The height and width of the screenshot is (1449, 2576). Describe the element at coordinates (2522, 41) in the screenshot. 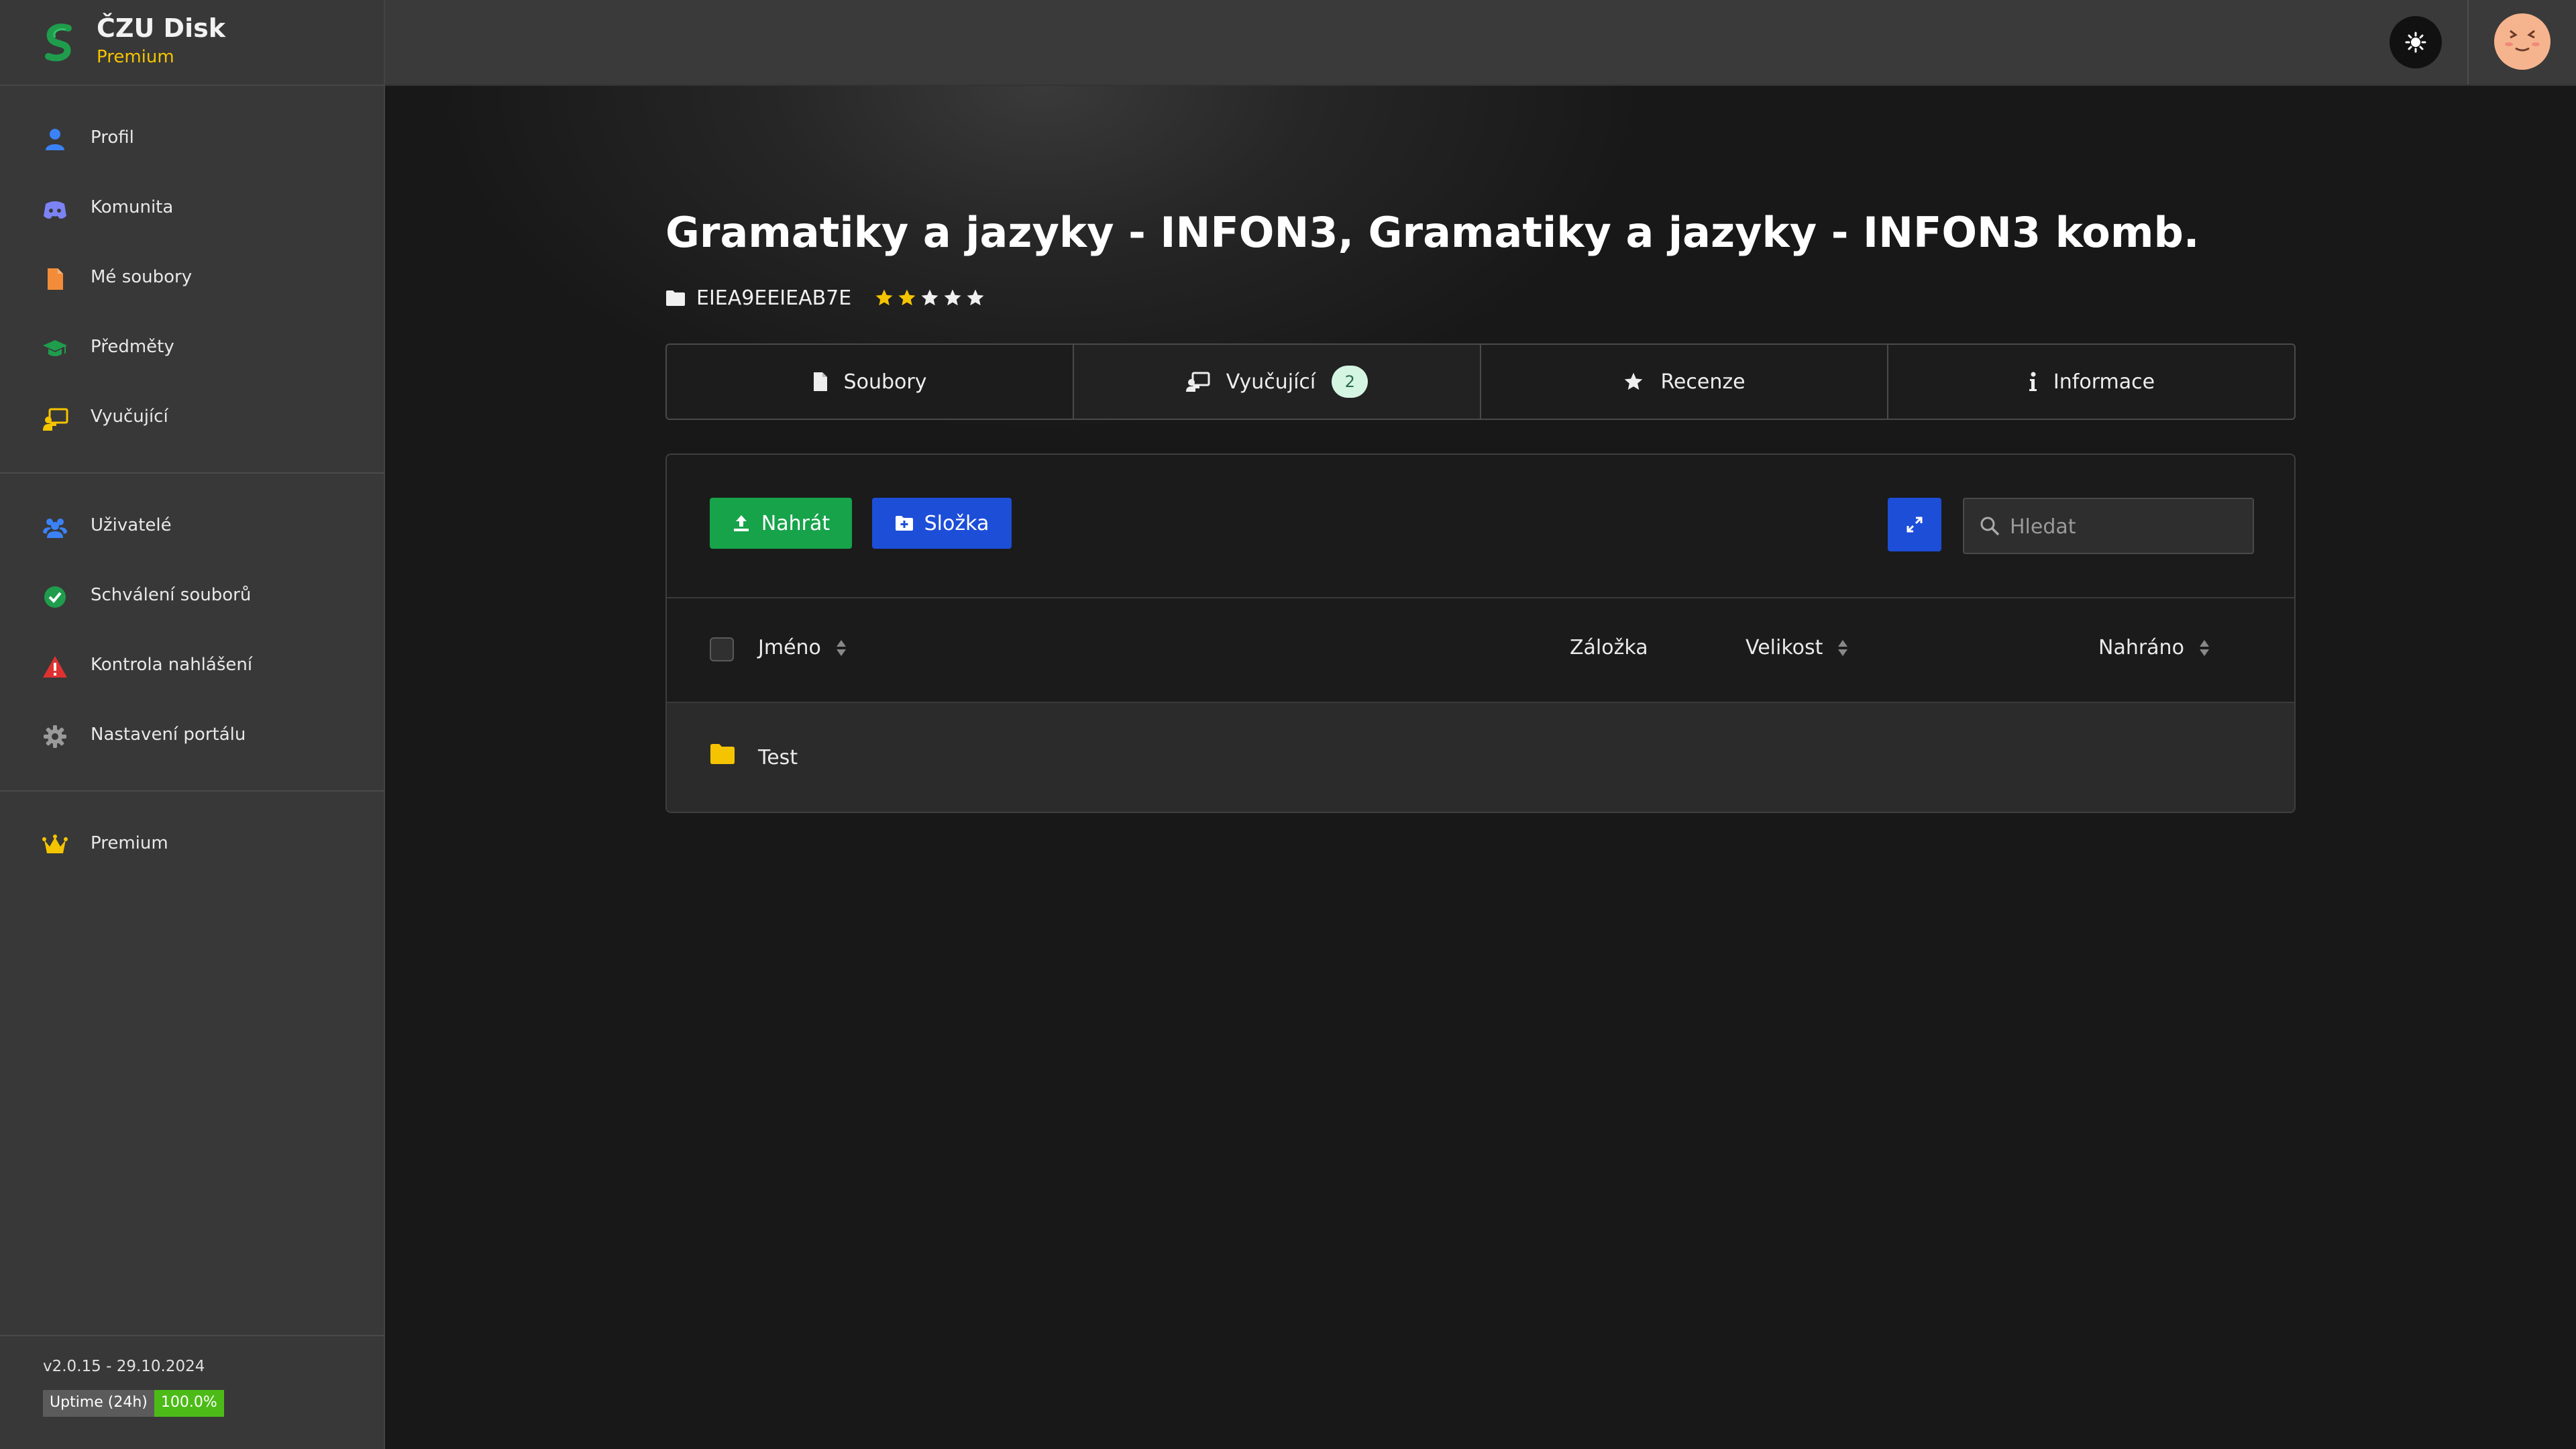

I see `avatar` at that location.